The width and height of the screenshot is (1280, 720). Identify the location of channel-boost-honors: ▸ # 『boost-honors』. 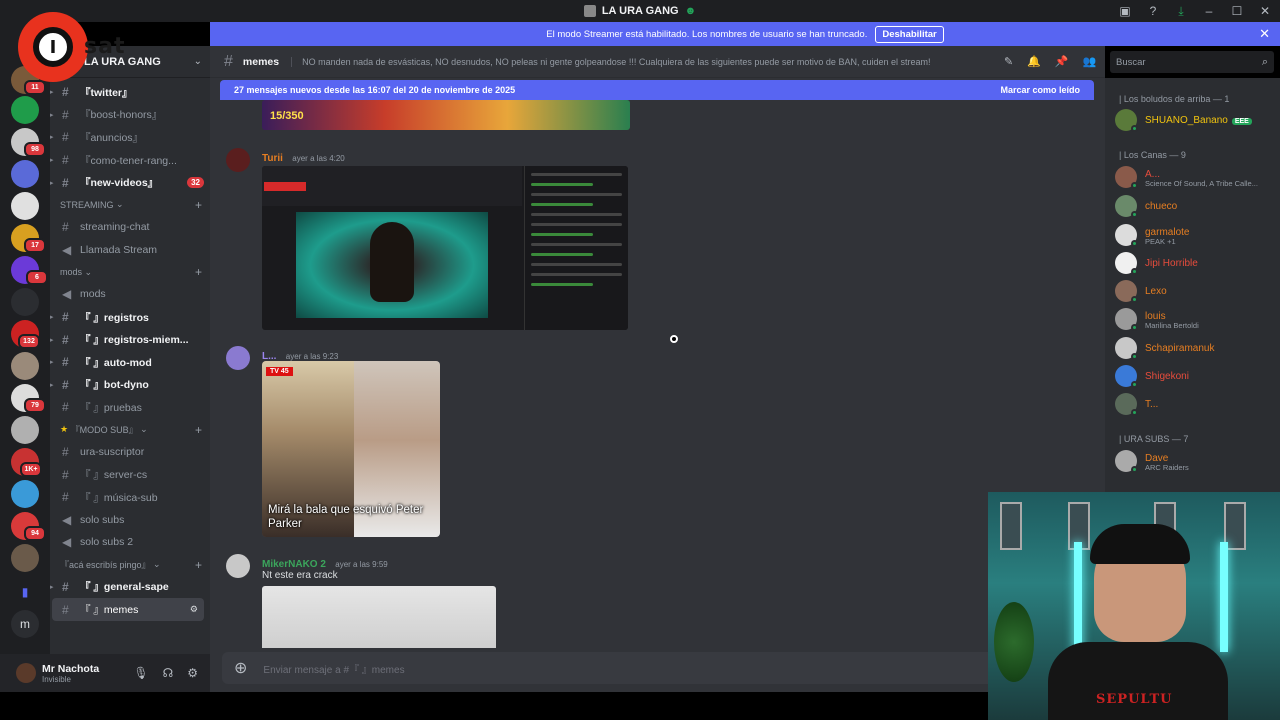
(130, 115).